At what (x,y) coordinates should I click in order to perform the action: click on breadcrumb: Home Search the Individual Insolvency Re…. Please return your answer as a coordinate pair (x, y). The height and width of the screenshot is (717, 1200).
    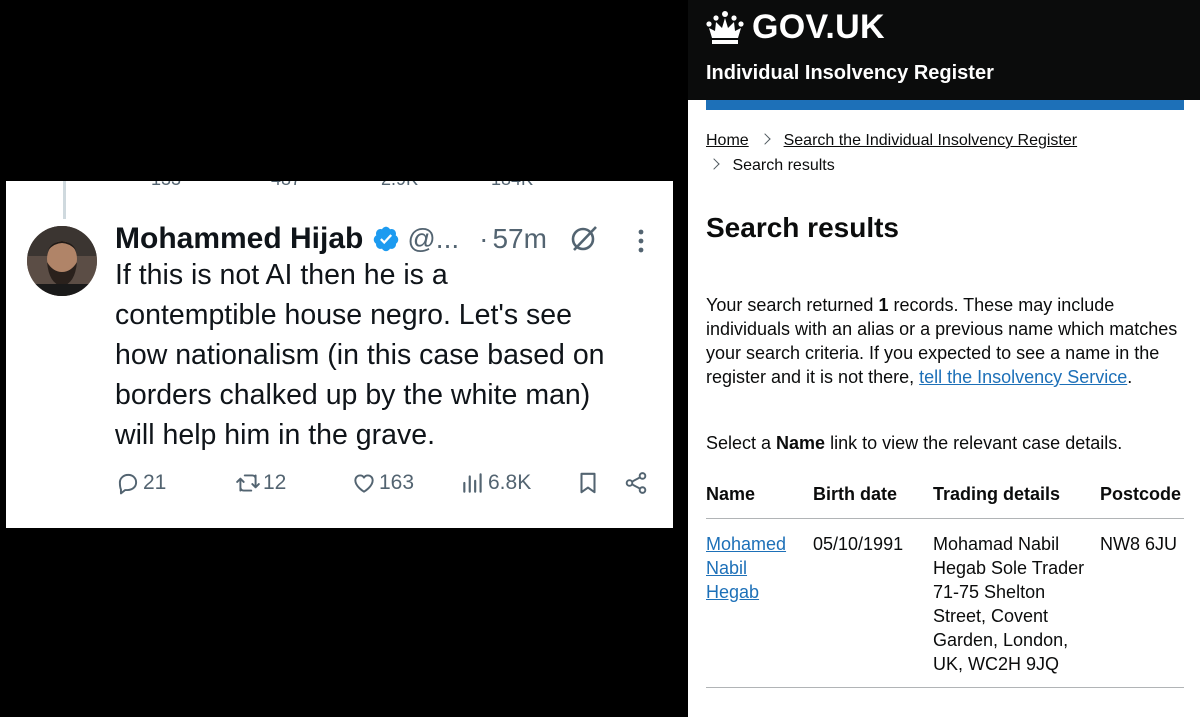
    Looking at the image, I should click on (946, 153).